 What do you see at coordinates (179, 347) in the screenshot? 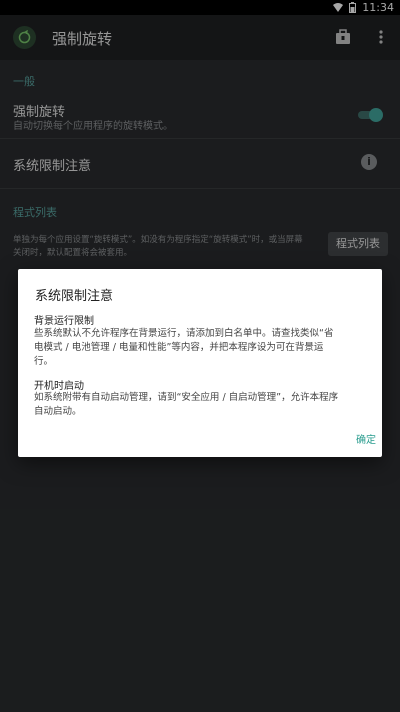
I see `background-run-line2: 电模式 / 电池管理 / 电量和性能”等内容，并把本程序设为可在背景运` at bounding box center [179, 347].